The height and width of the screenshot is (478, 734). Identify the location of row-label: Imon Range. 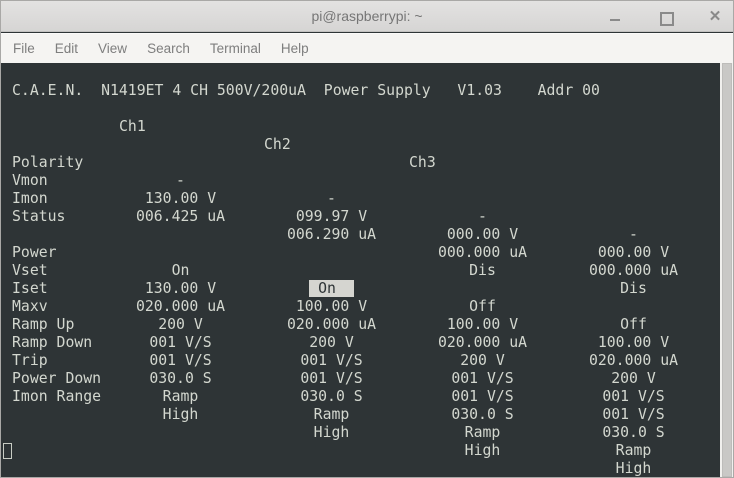
(57, 396).